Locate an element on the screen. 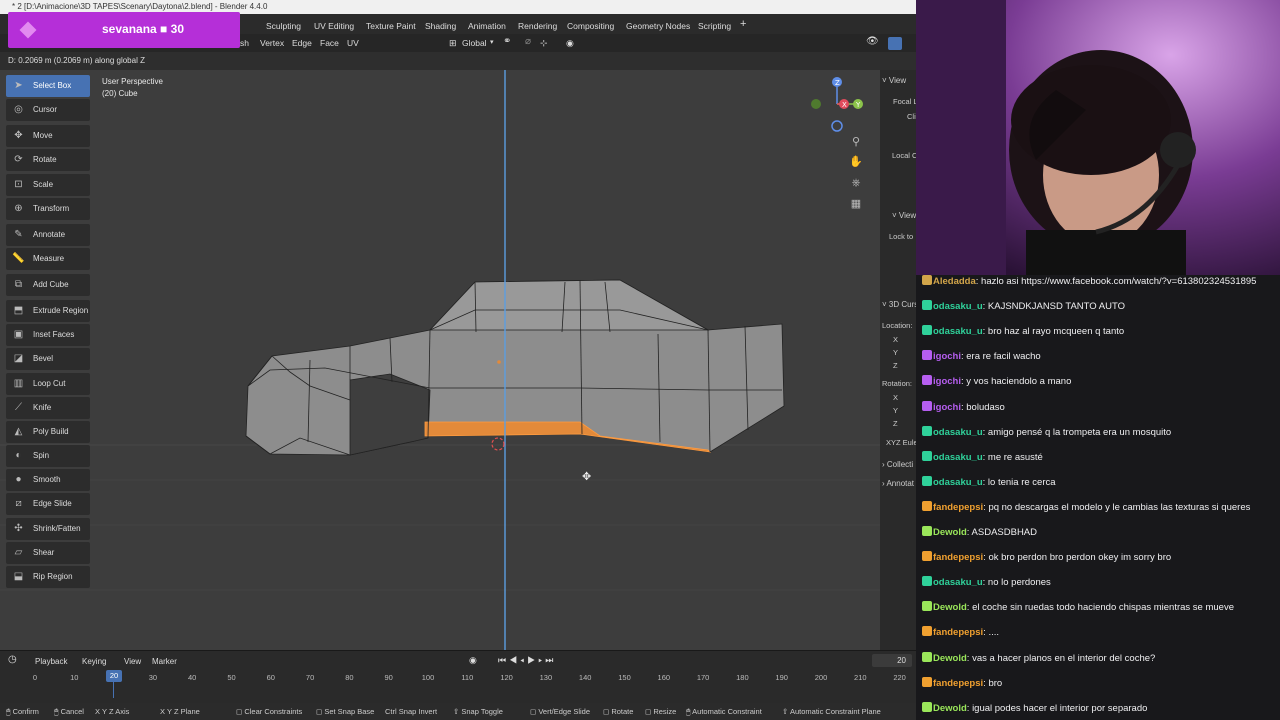 The image size is (1280, 720). tool-add-cube: ⧉ Add Cube is located at coordinates (48, 284).